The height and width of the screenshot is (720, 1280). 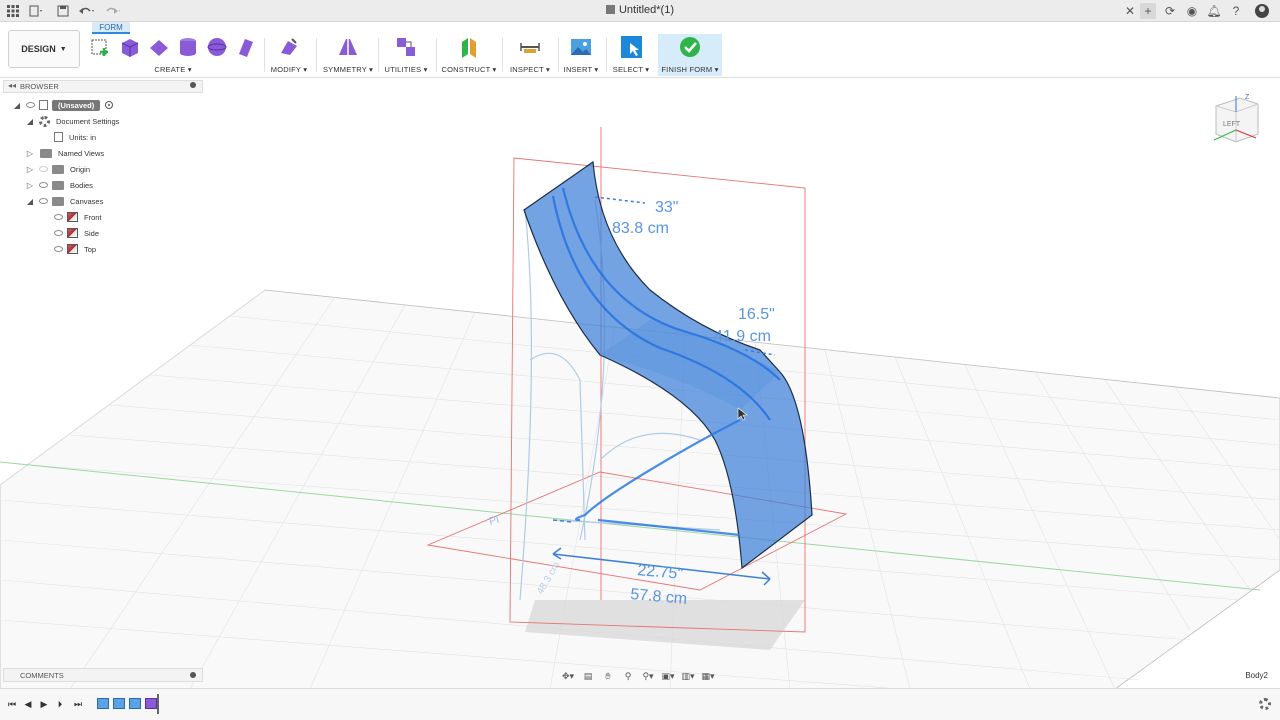 I want to click on select-group: SELECT ▾, so click(x=631, y=55).